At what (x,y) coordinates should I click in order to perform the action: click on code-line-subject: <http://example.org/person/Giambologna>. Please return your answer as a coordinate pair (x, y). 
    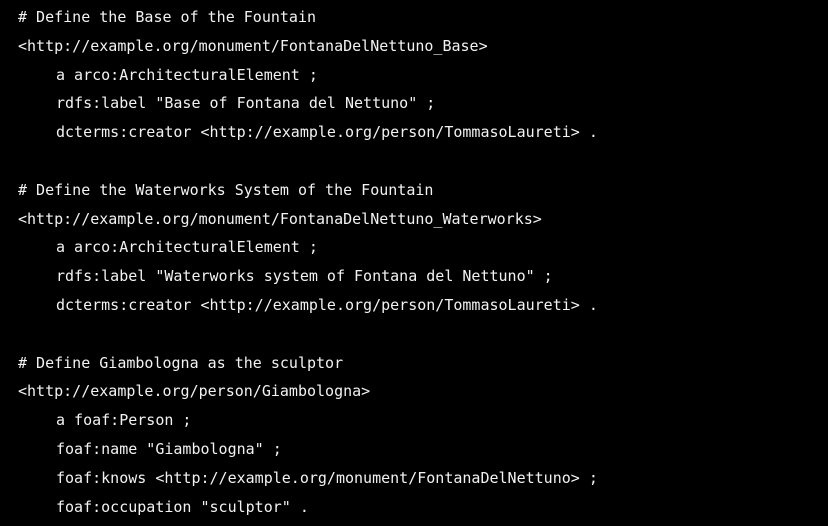
    Looking at the image, I should click on (194, 391).